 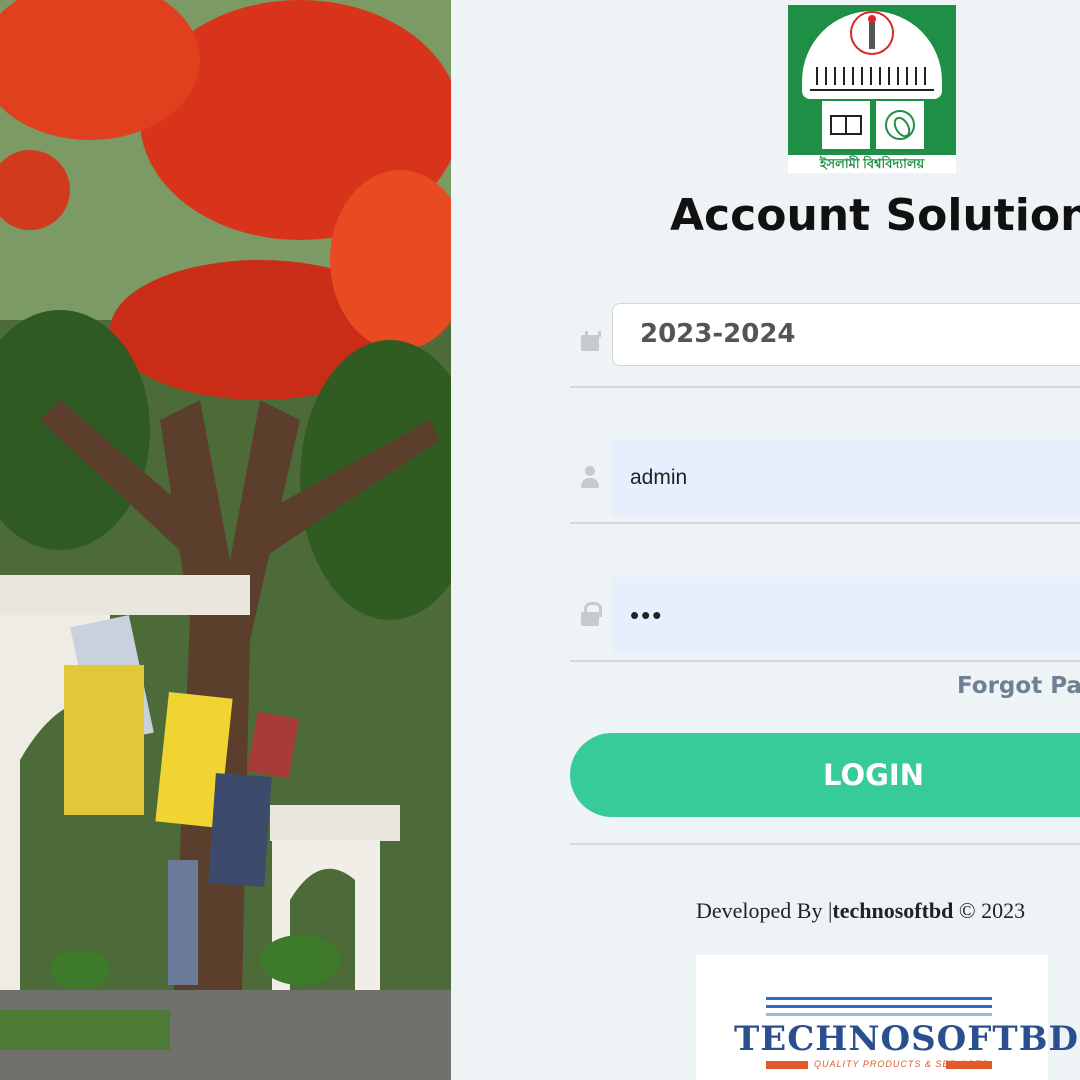 What do you see at coordinates (787, 1065) in the screenshot?
I see `logo-tag-bar` at bounding box center [787, 1065].